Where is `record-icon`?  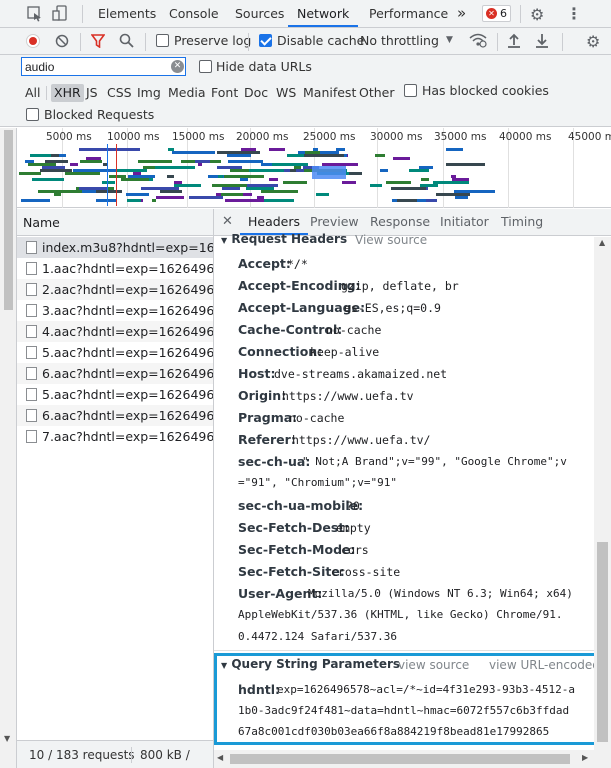
record-icon is located at coordinates (33, 41).